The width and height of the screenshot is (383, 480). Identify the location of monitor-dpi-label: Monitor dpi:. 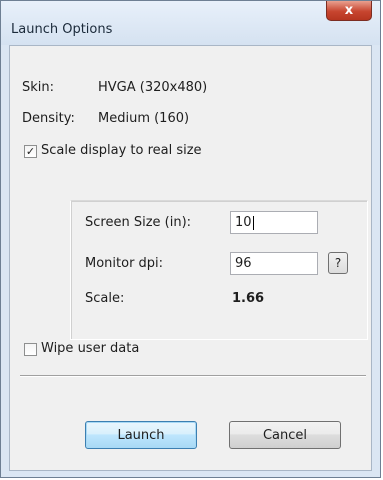
(124, 263).